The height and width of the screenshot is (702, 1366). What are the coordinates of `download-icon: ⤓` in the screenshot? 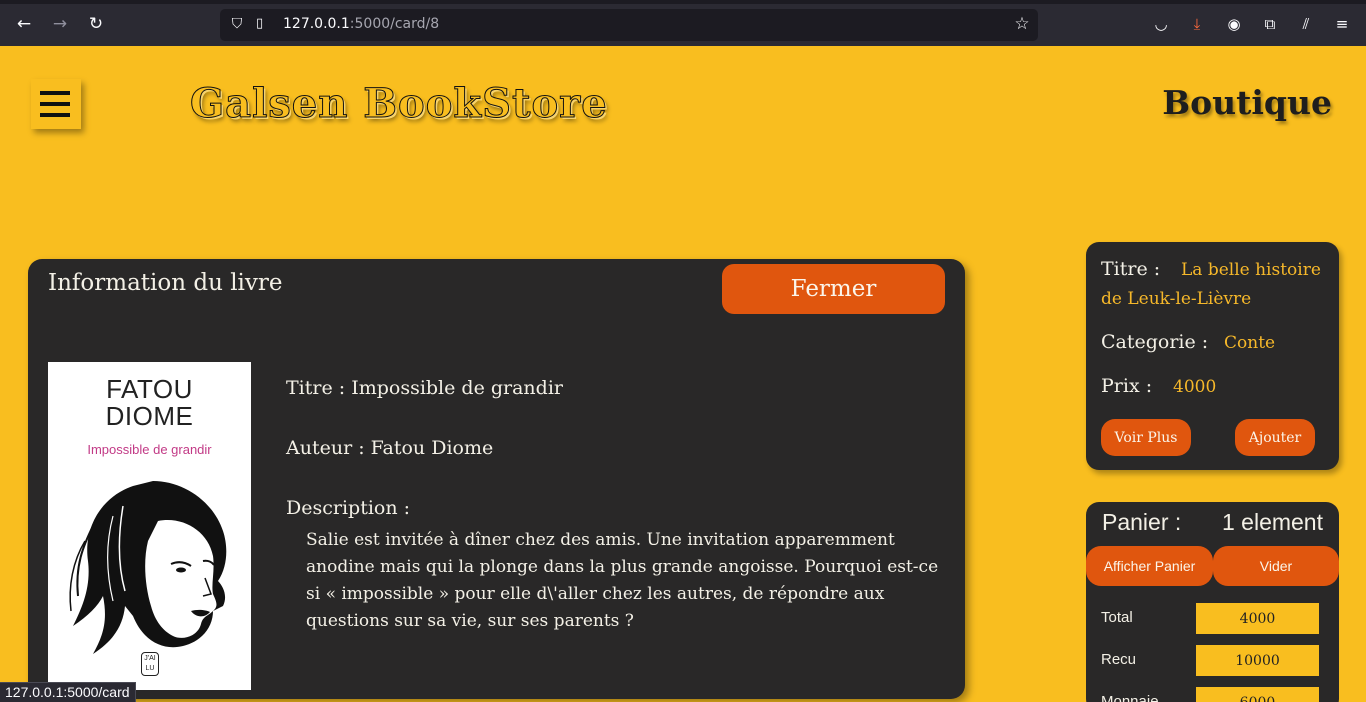 It's located at (1197, 24).